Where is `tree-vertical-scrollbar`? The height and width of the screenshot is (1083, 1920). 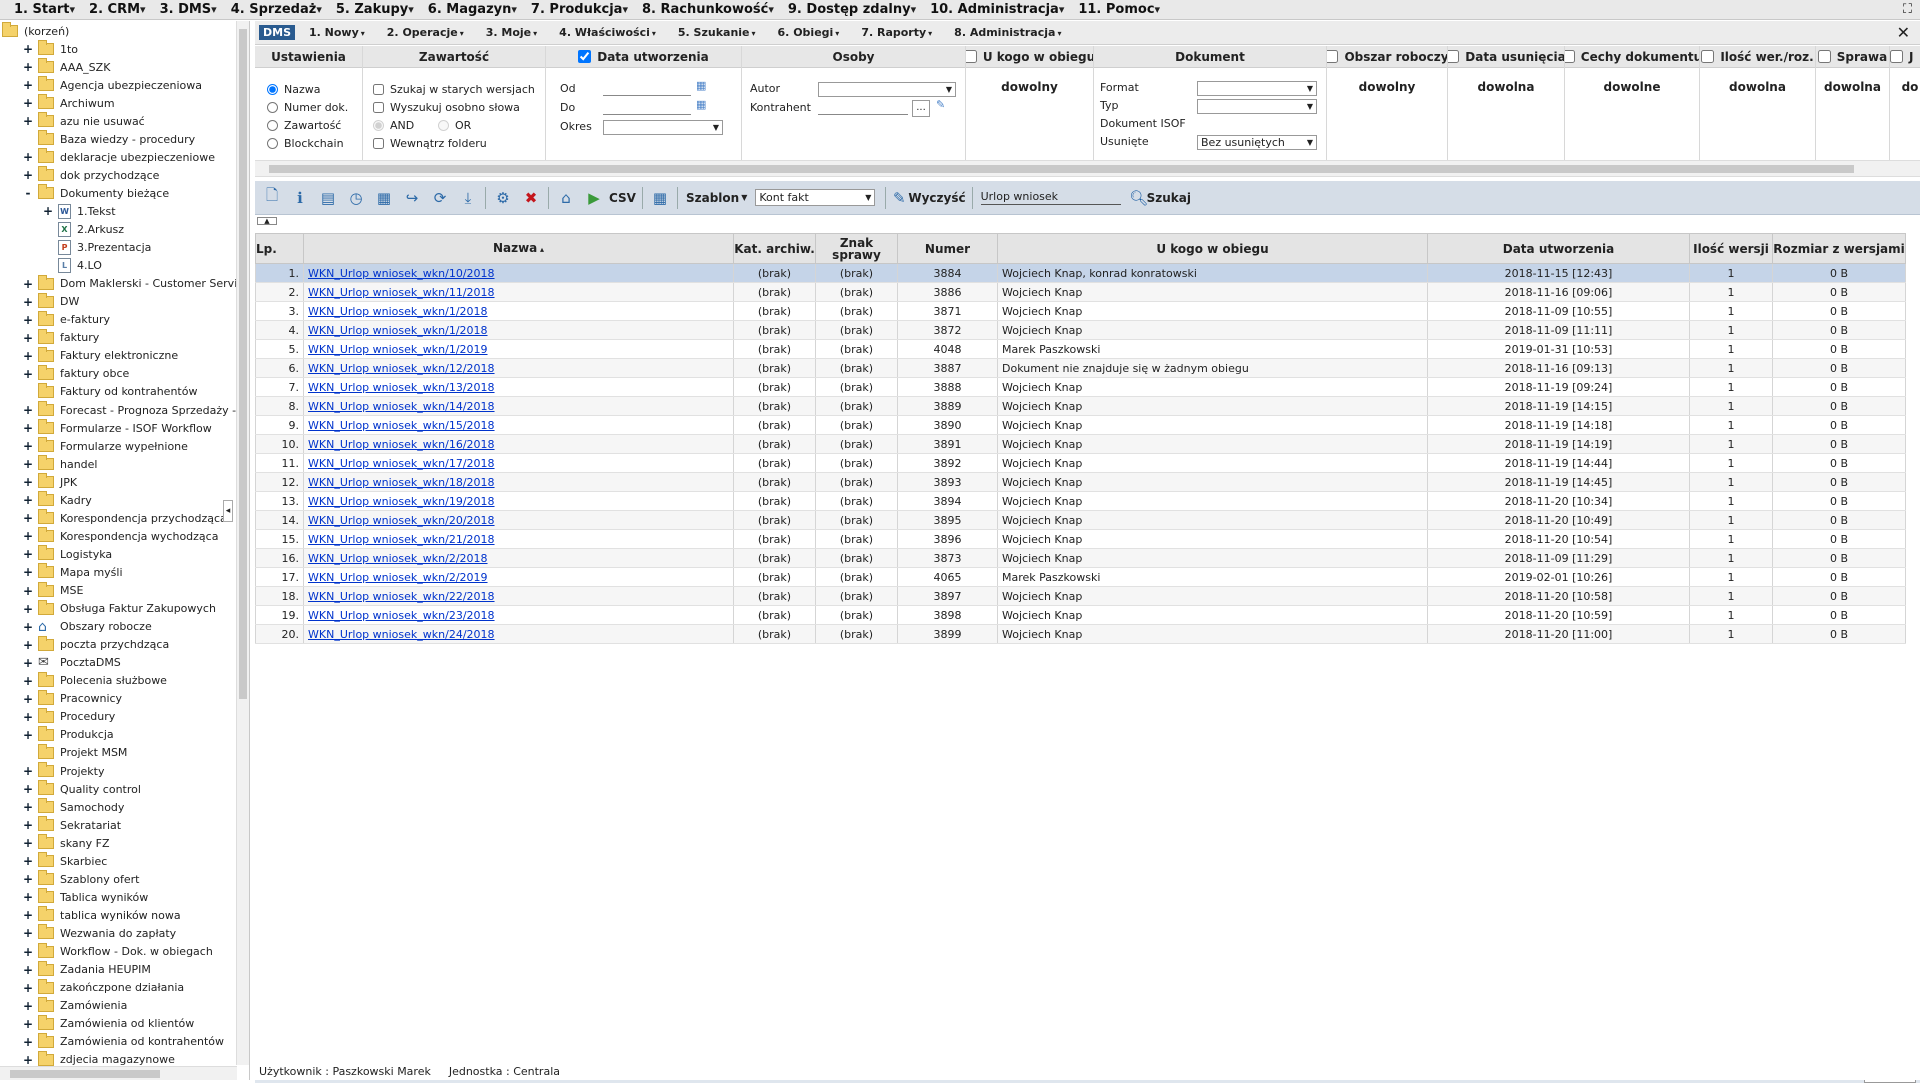
tree-vertical-scrollbar is located at coordinates (242, 543).